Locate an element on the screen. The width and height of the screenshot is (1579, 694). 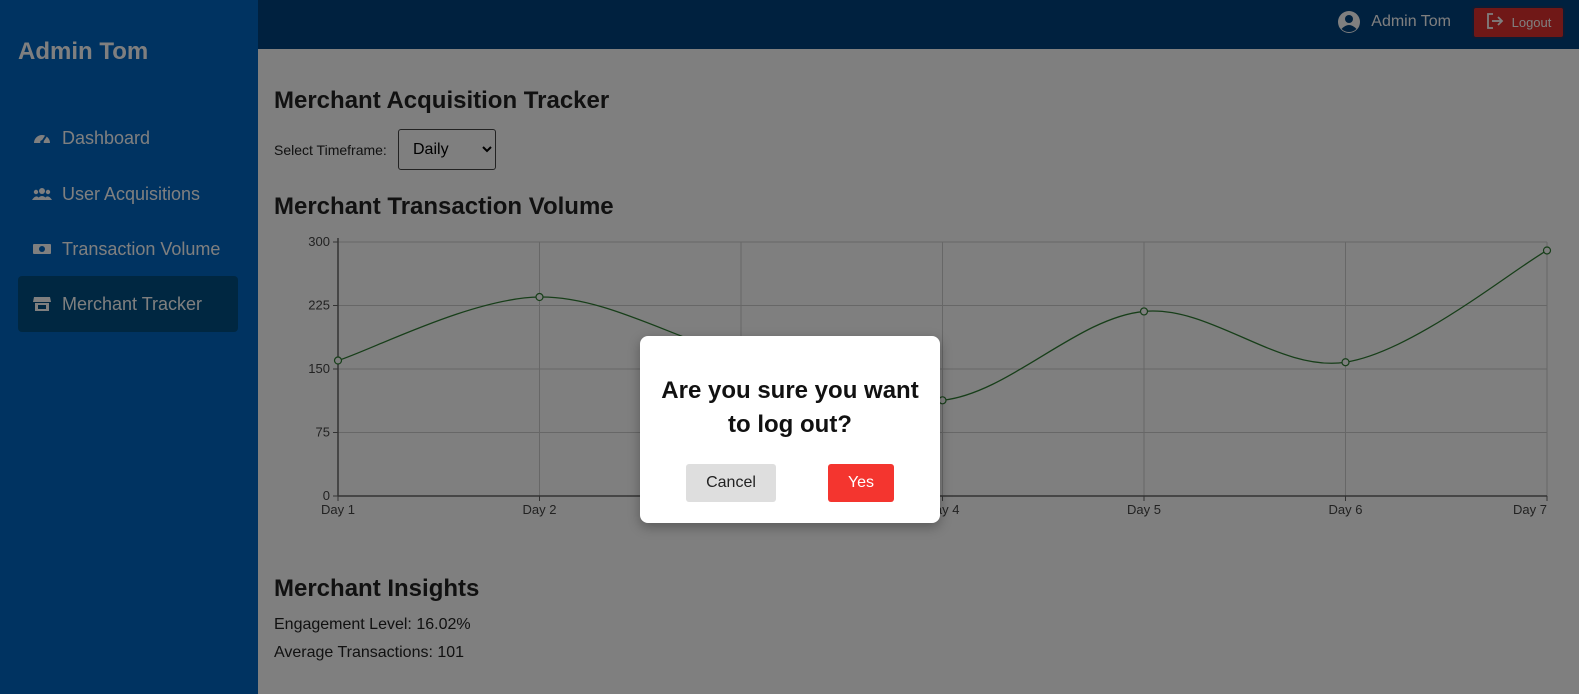
yes-button: Yes is located at coordinates (861, 483).